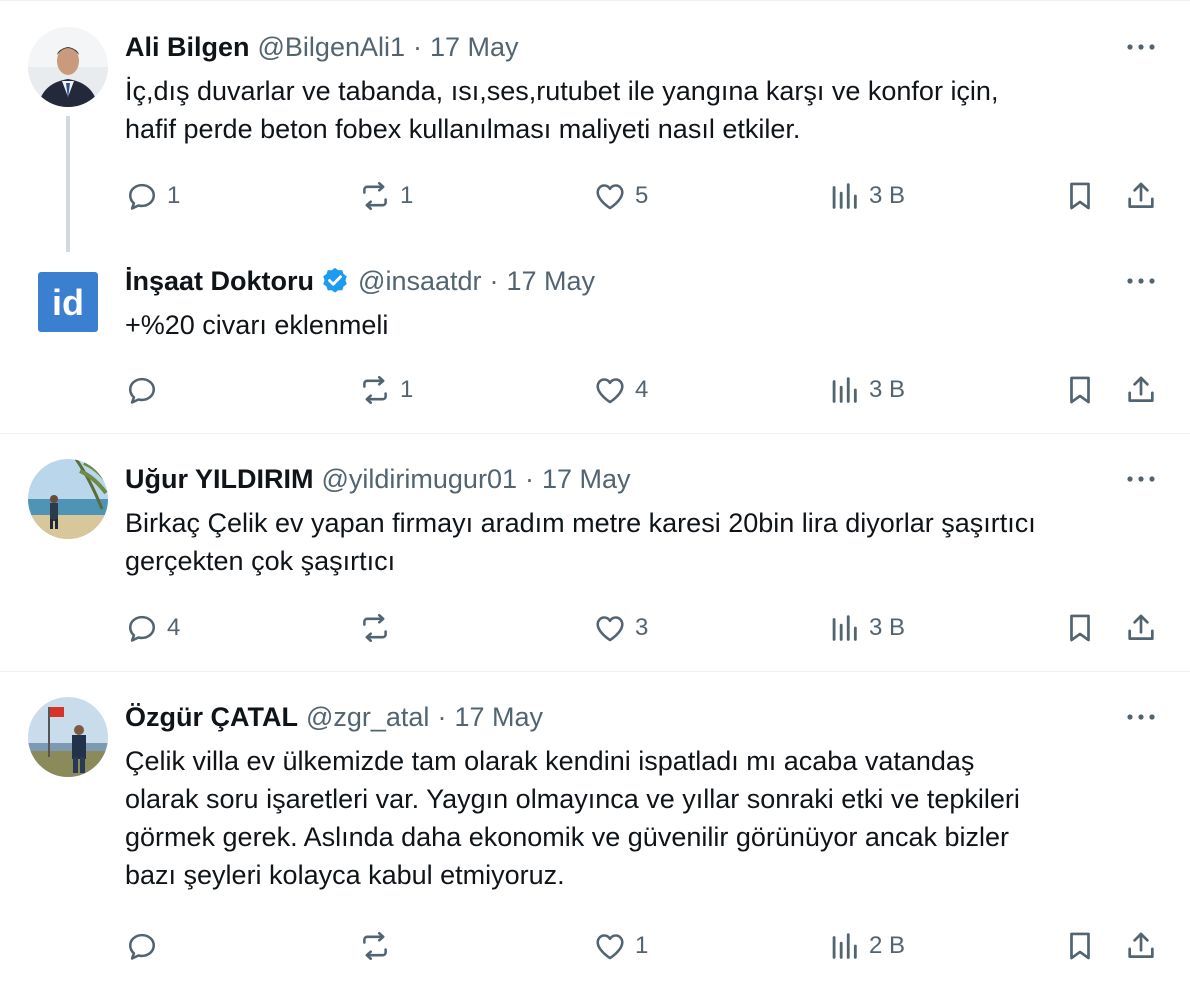  I want to click on author-name: Ali Bilgen, so click(187, 47).